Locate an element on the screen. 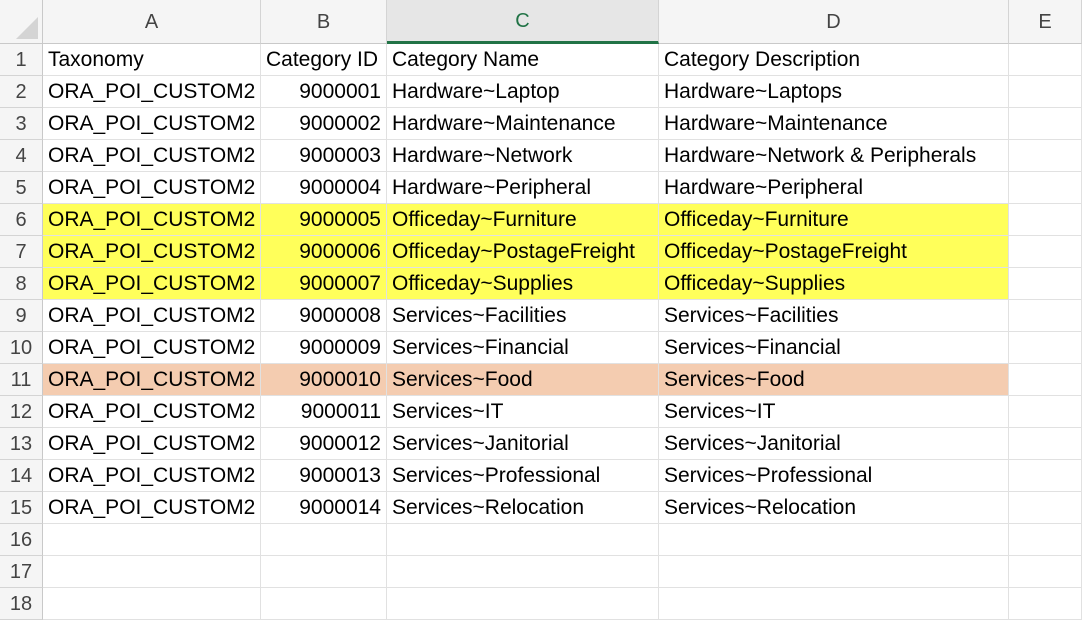 This screenshot has height=620, width=1082. cell-b: 9000014 is located at coordinates (324, 508).